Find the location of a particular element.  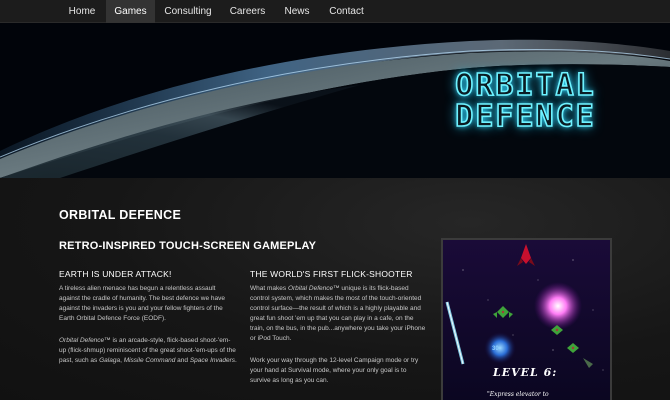

nav-consulting: Consulting is located at coordinates (188, 11).